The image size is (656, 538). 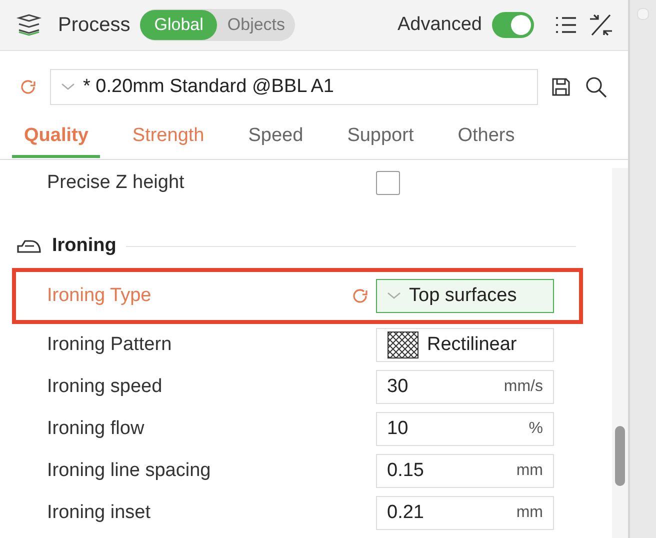 I want to click on input-field: 10 %, so click(x=465, y=429).